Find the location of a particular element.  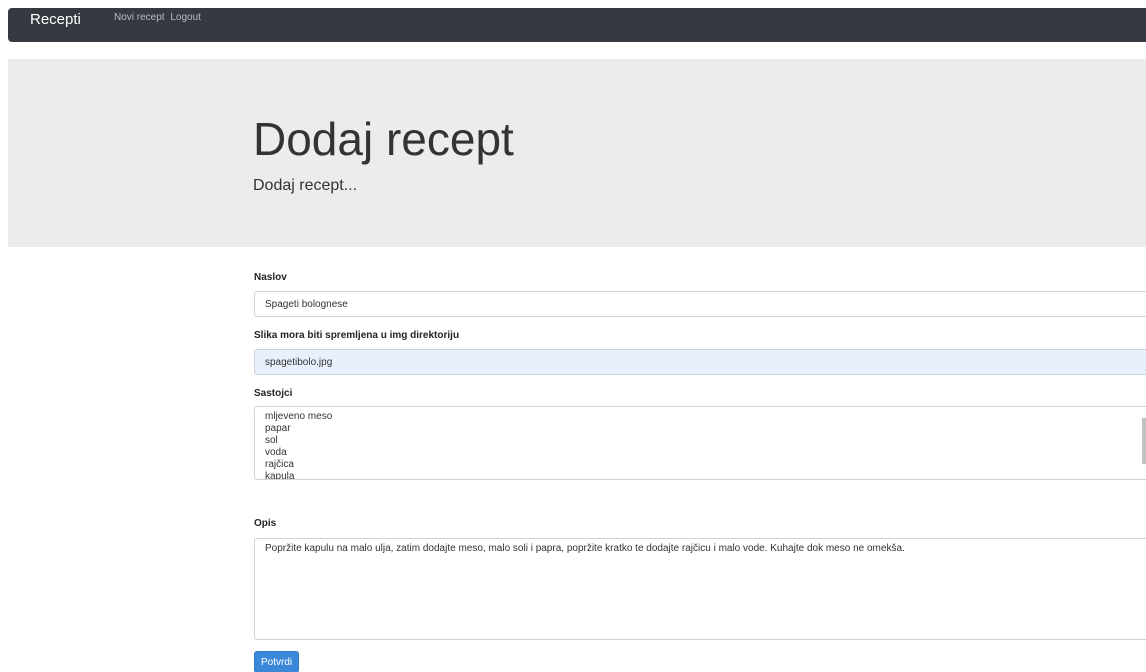

nav-link-novi-recept: Novi recept is located at coordinates (139, 17).